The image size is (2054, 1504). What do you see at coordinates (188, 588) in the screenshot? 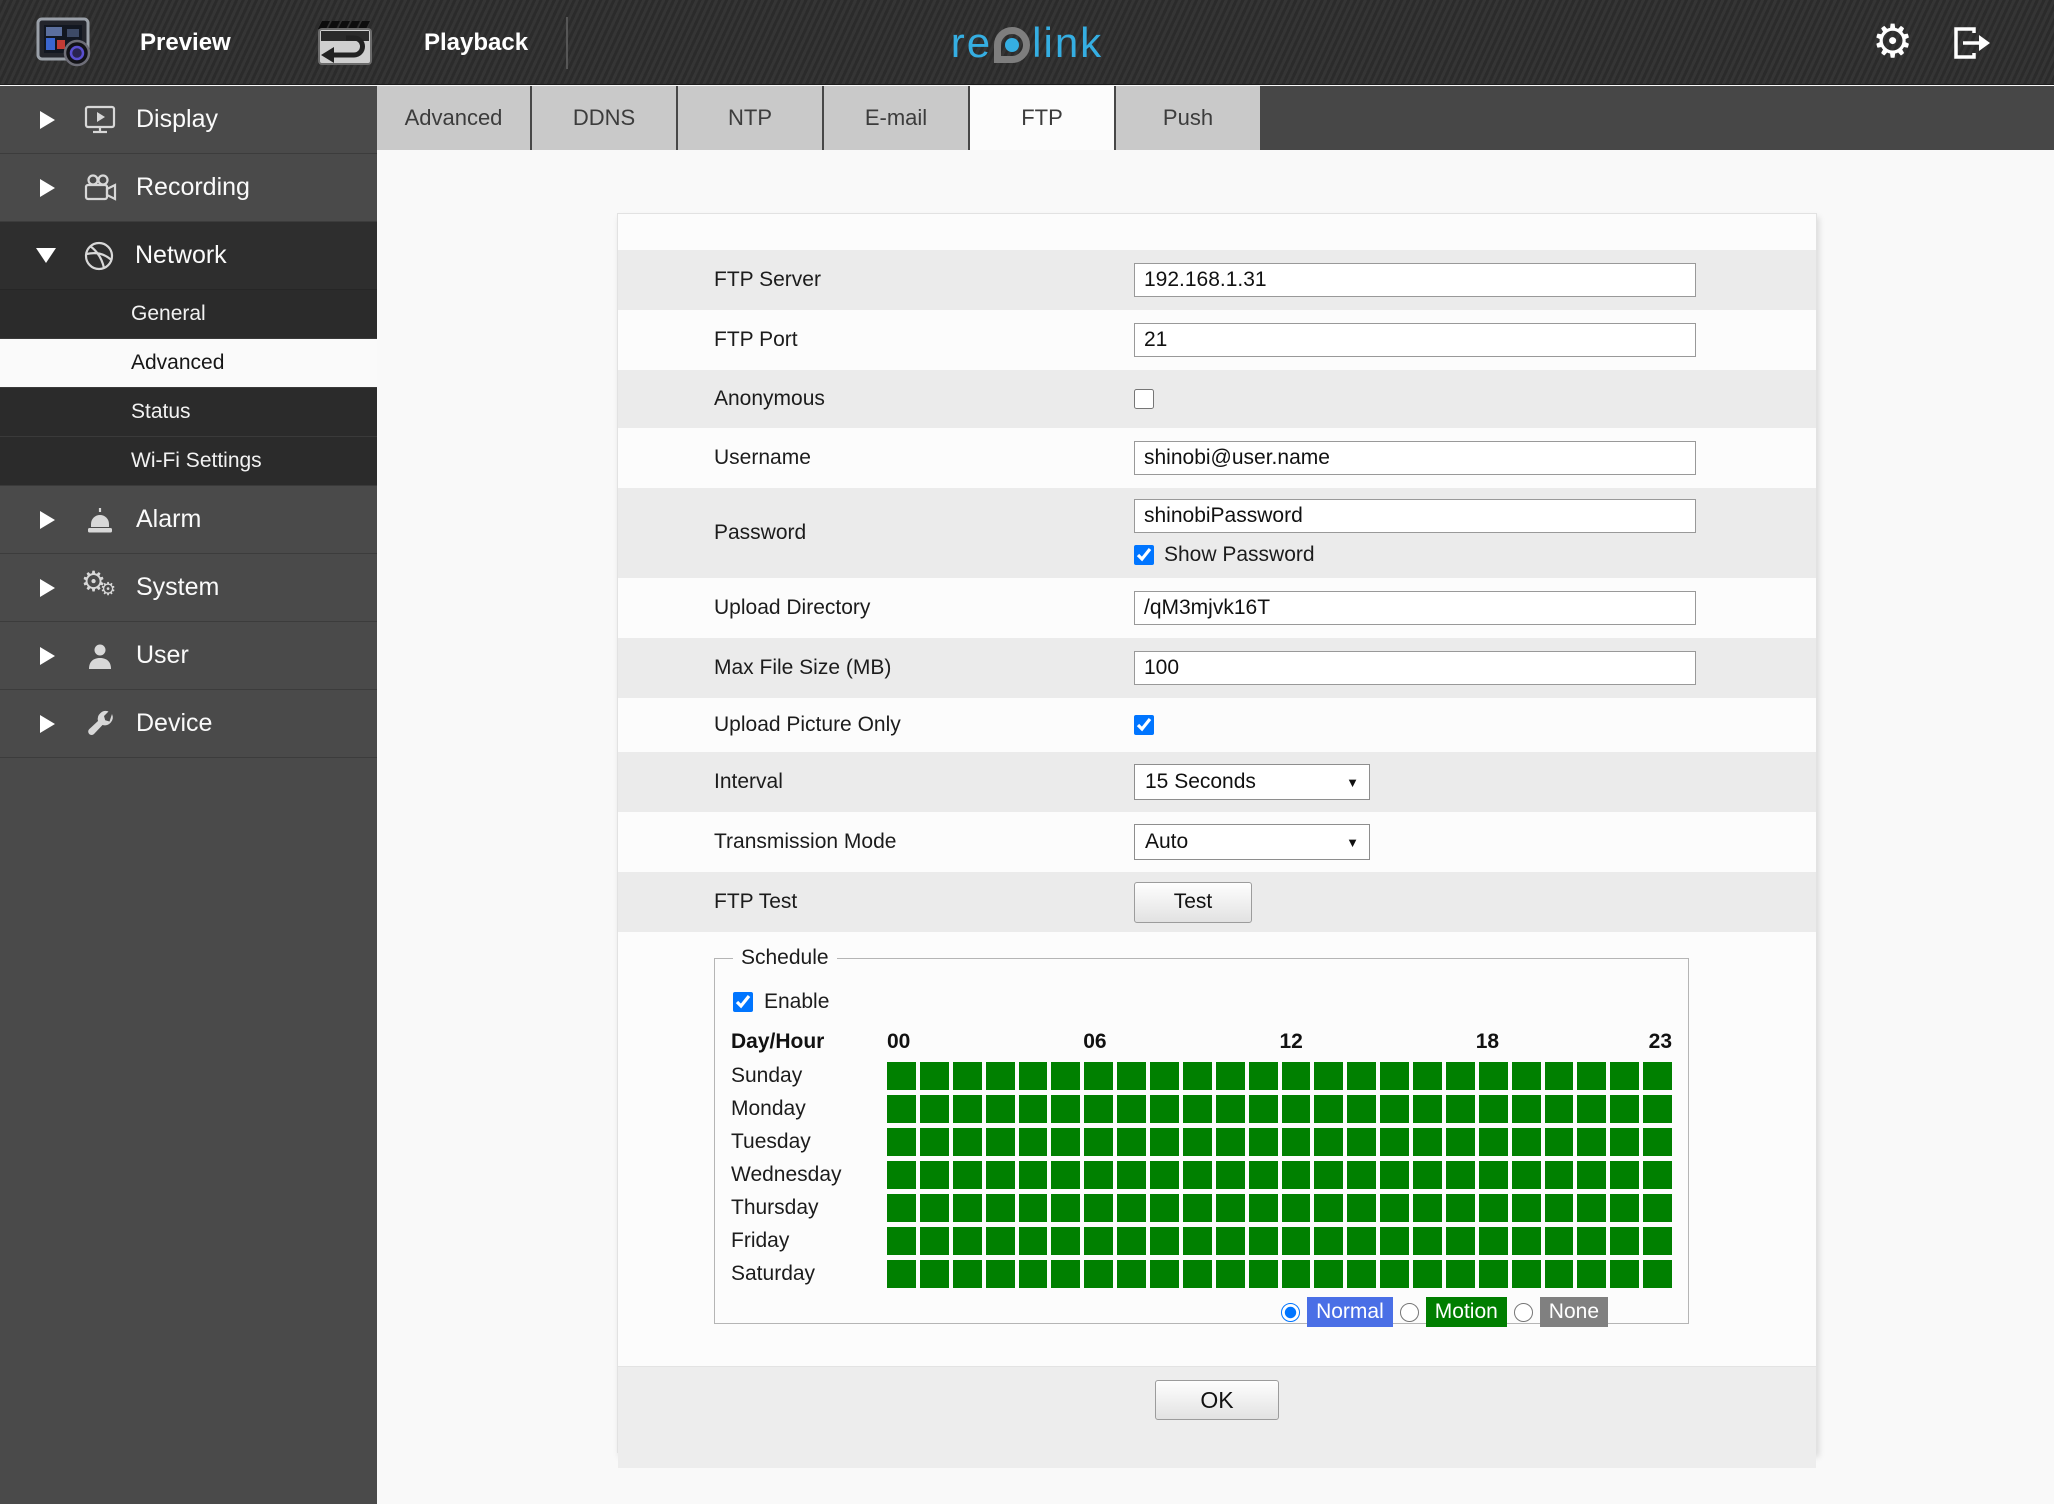
I see `sidebar-item-system: ⚙ ⚙ System` at bounding box center [188, 588].